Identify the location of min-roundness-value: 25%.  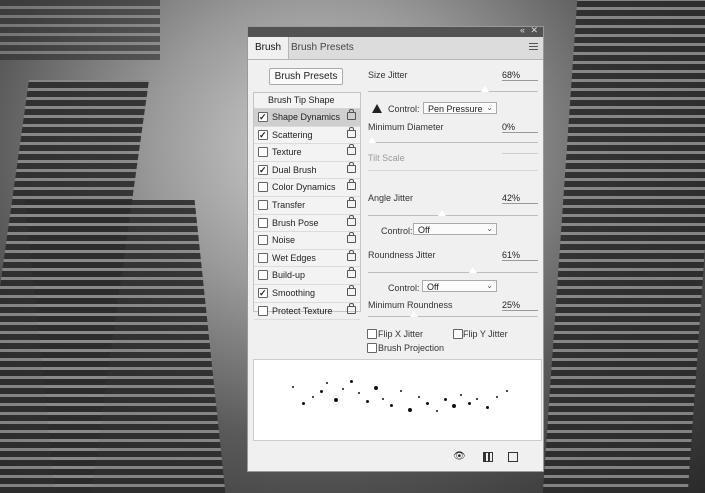
(520, 305).